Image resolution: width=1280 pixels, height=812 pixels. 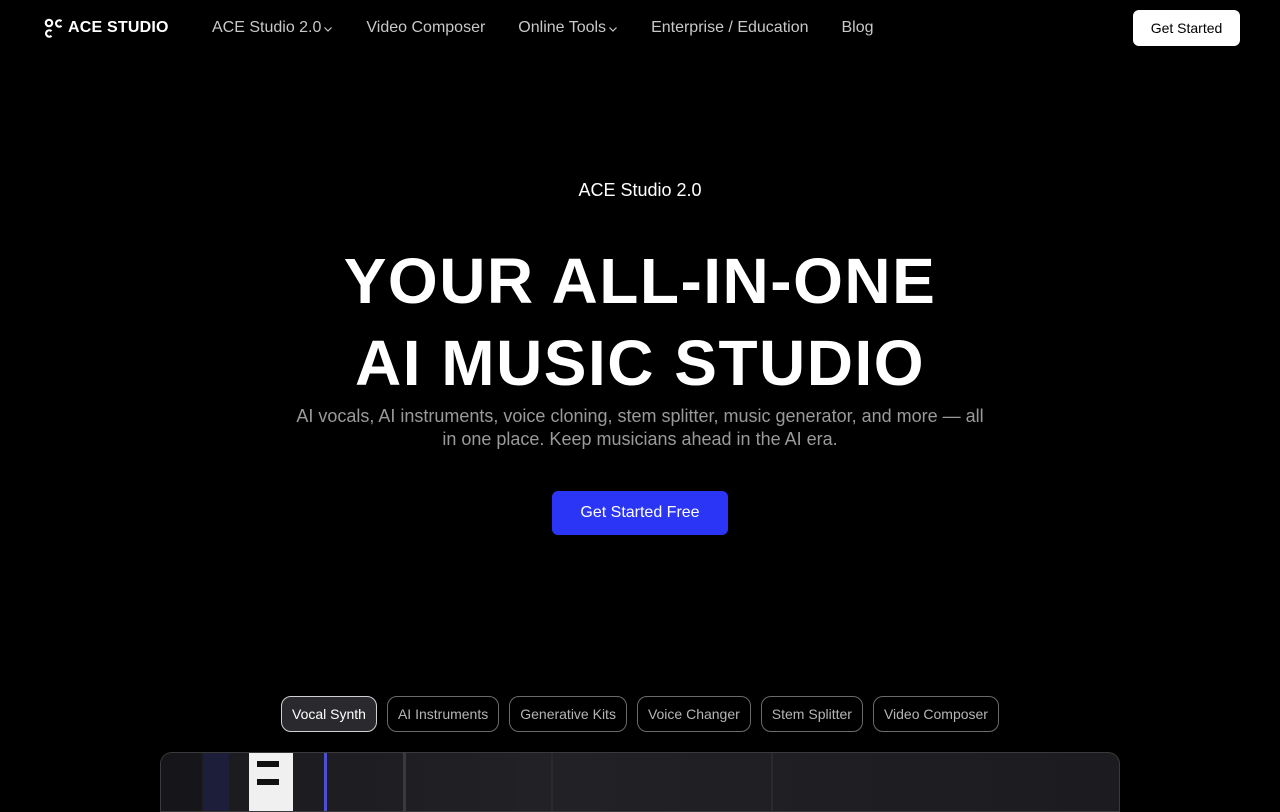 I want to click on preview-piano-roll-dark, so click(x=181, y=782).